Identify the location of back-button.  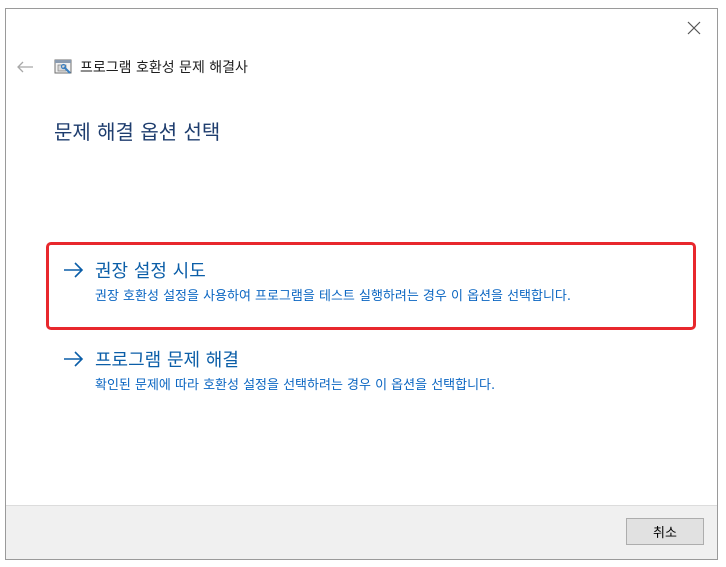
(25, 67).